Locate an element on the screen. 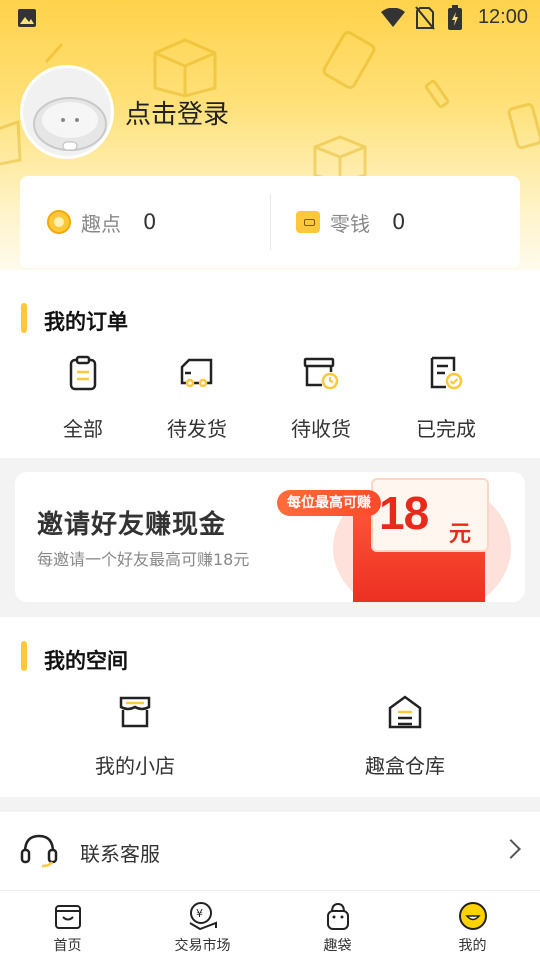 The width and height of the screenshot is (540, 960). points-label: 趣点 is located at coordinates (101, 223).